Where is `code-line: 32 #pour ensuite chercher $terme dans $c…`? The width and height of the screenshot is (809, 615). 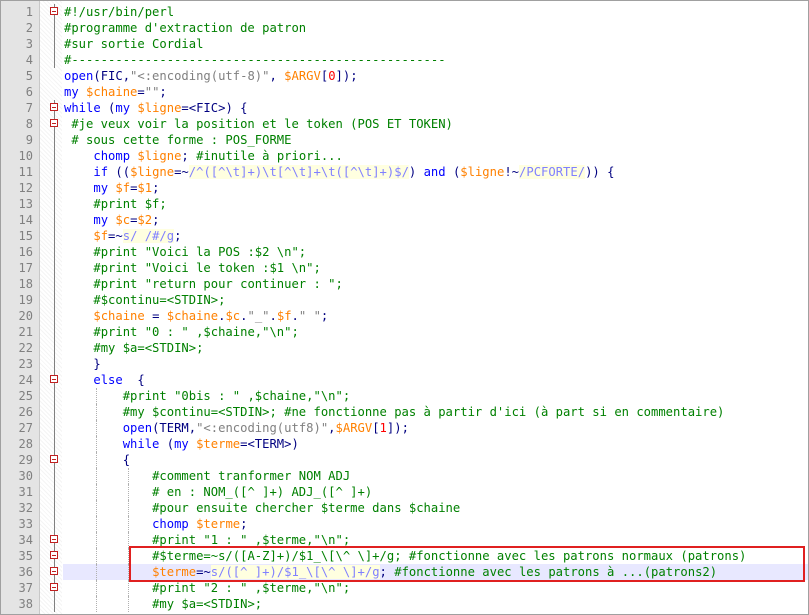
code-line: 32 #pour ensuite chercher $terme dans $c… is located at coordinates (404, 508).